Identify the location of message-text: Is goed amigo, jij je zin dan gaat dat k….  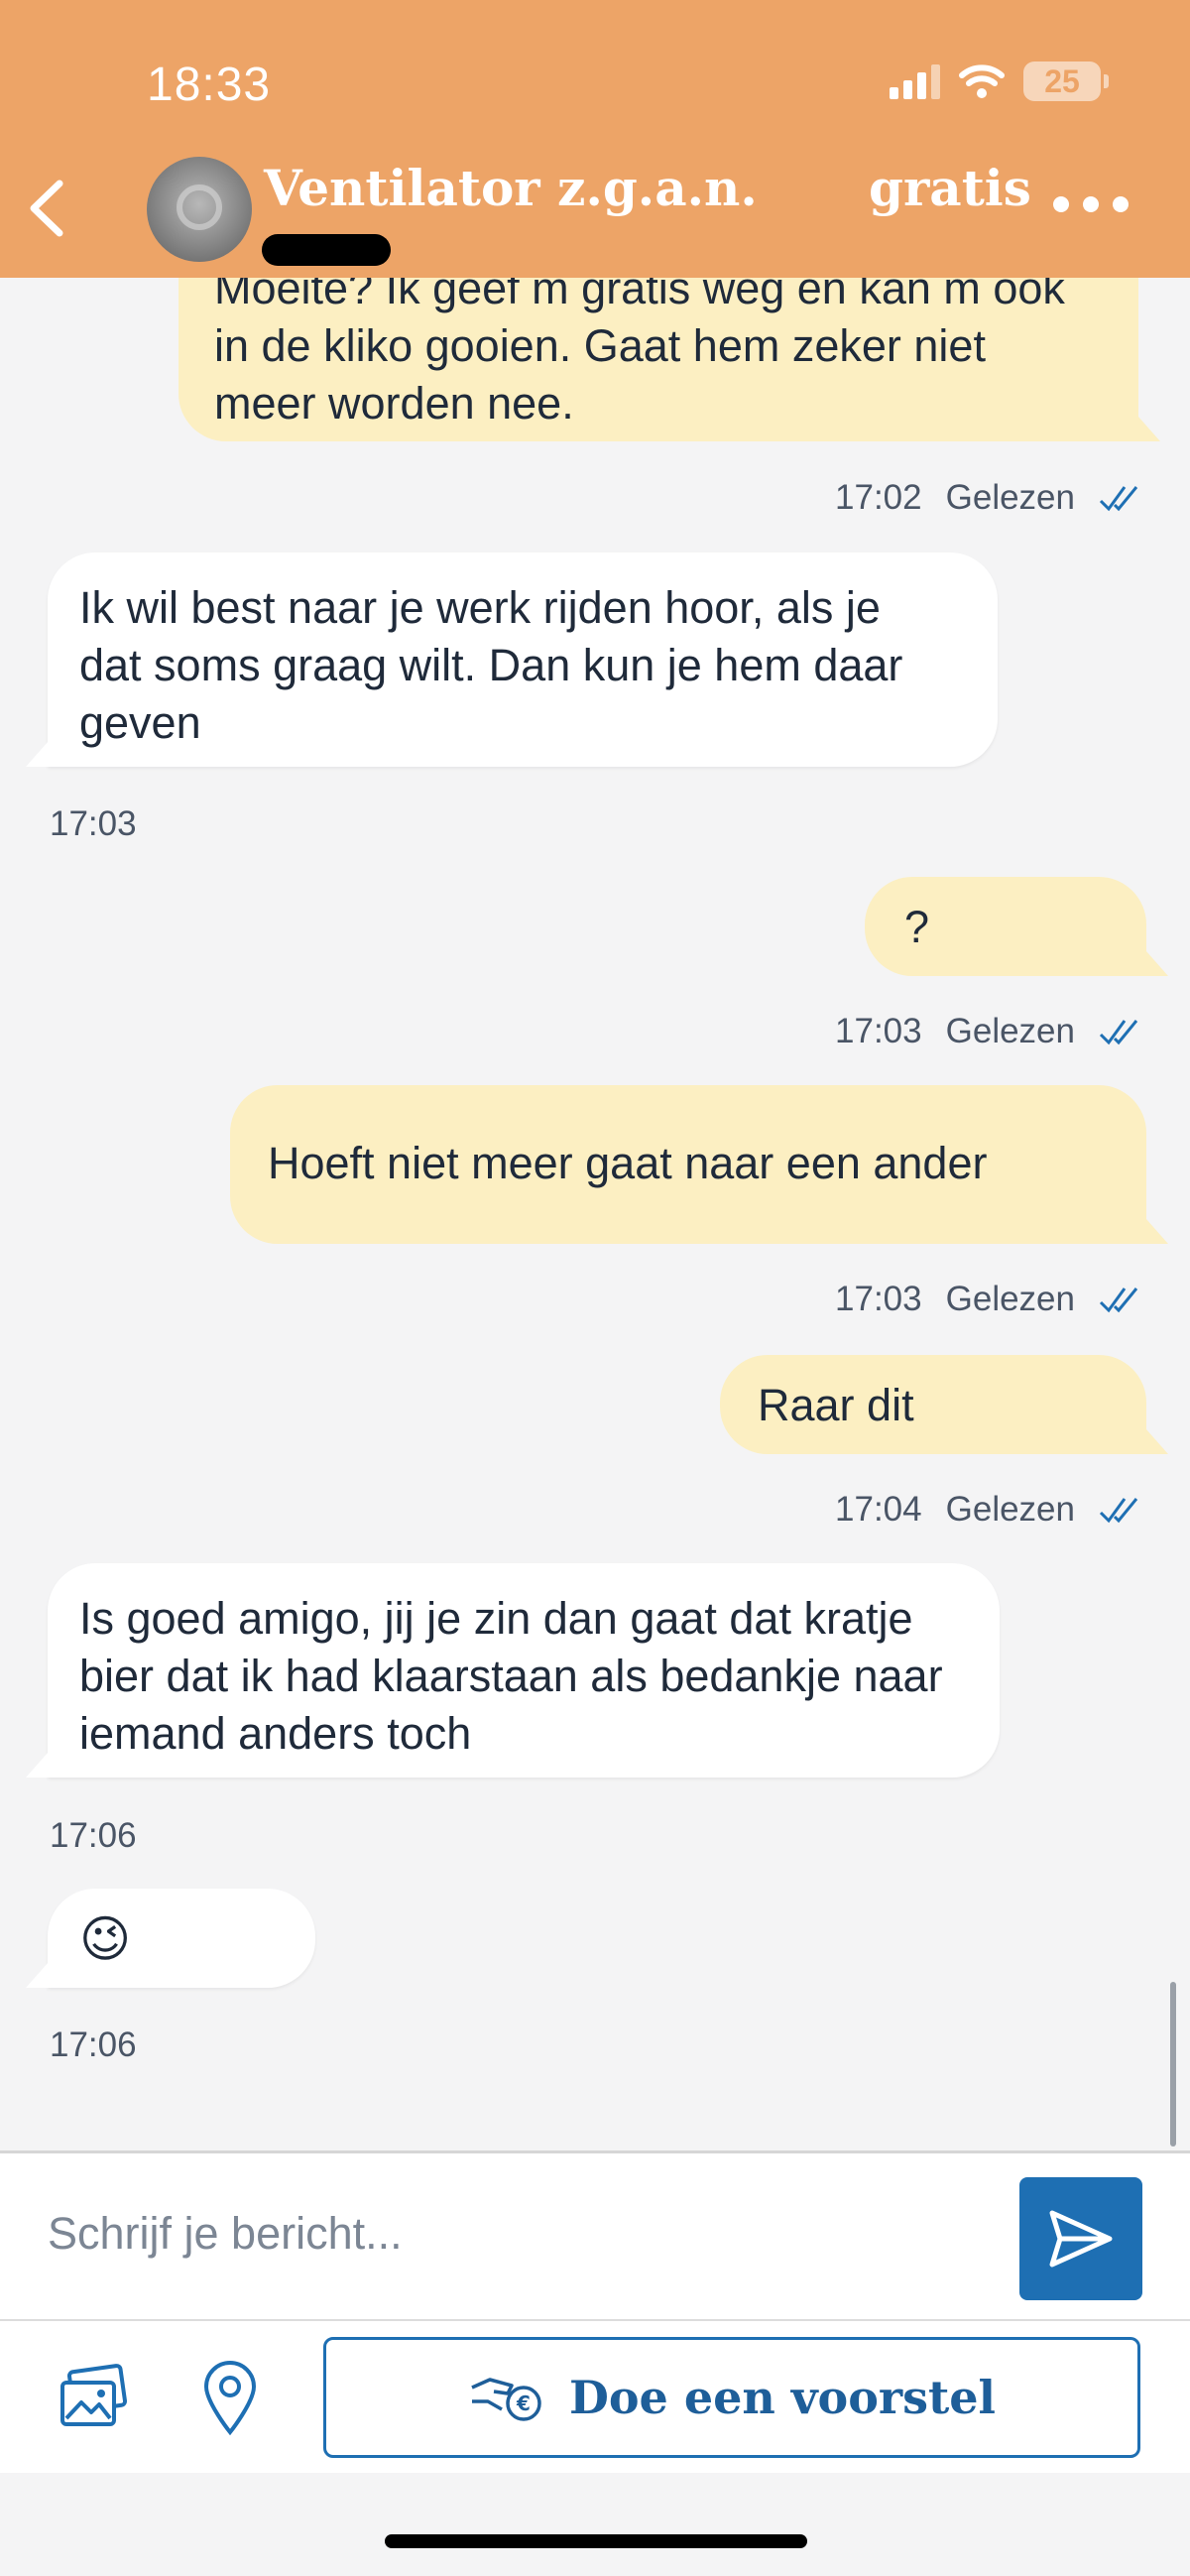
(511, 1676).